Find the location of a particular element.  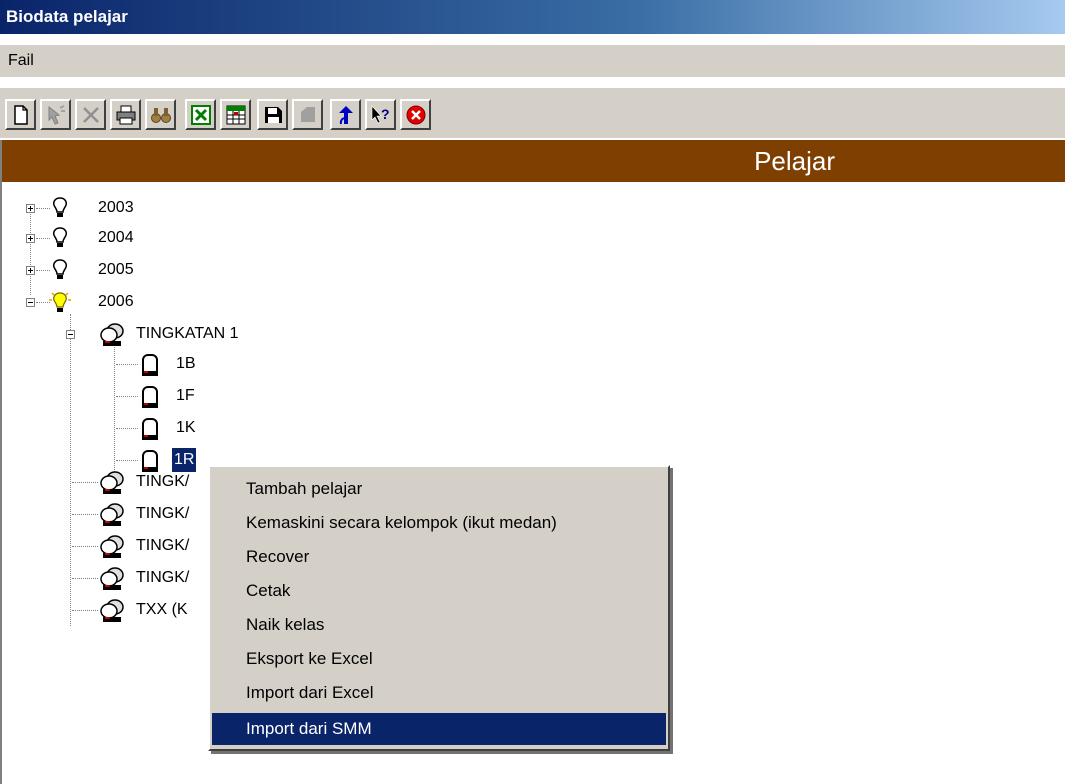

window-title: Biodata pelajar is located at coordinates (67, 16).